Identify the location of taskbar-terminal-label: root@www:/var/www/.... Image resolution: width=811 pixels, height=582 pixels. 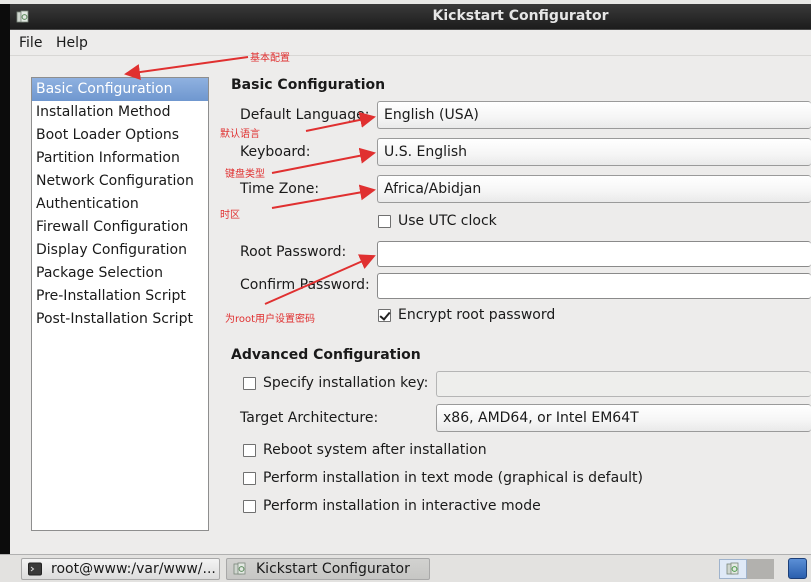
(133, 569).